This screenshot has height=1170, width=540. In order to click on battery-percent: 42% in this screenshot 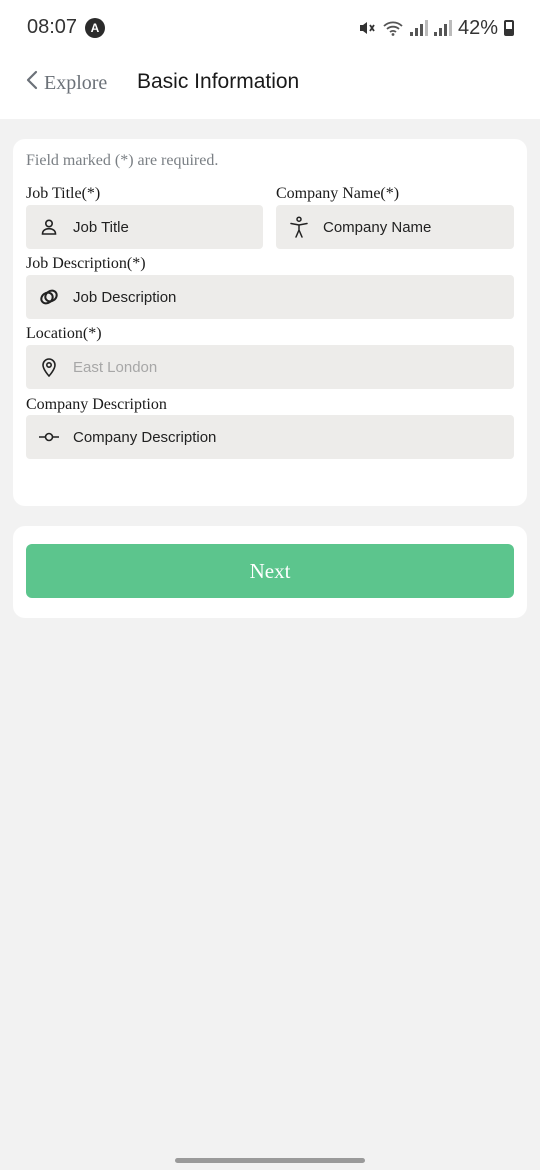, I will do `click(477, 27)`.